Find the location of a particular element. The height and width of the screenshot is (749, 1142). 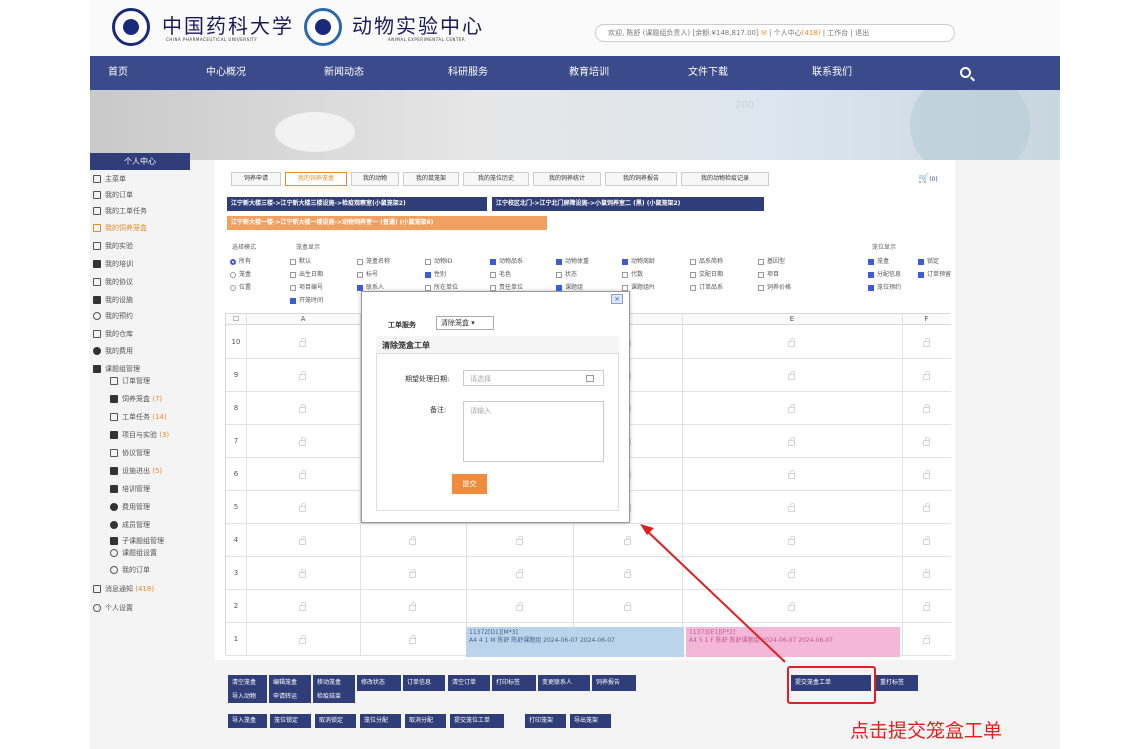

checkbox-display-option: 所在单位 is located at coordinates (441, 286).